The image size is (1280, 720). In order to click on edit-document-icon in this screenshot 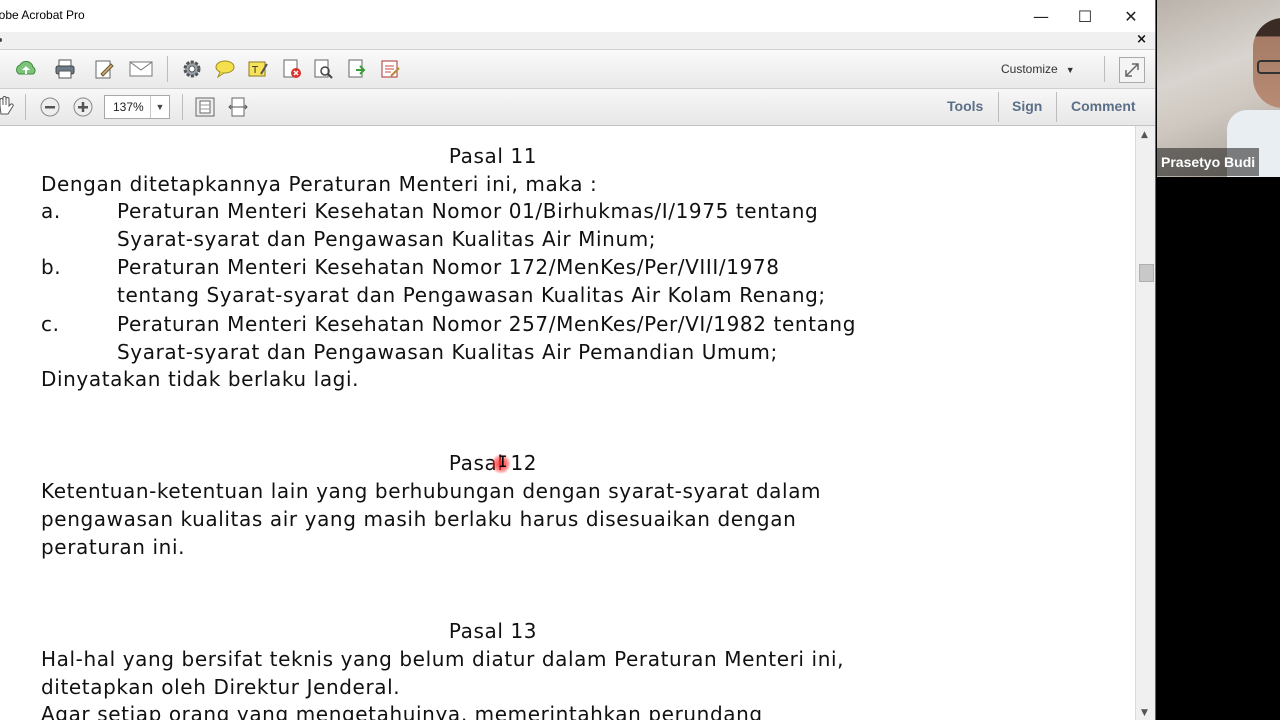, I will do `click(104, 69)`.